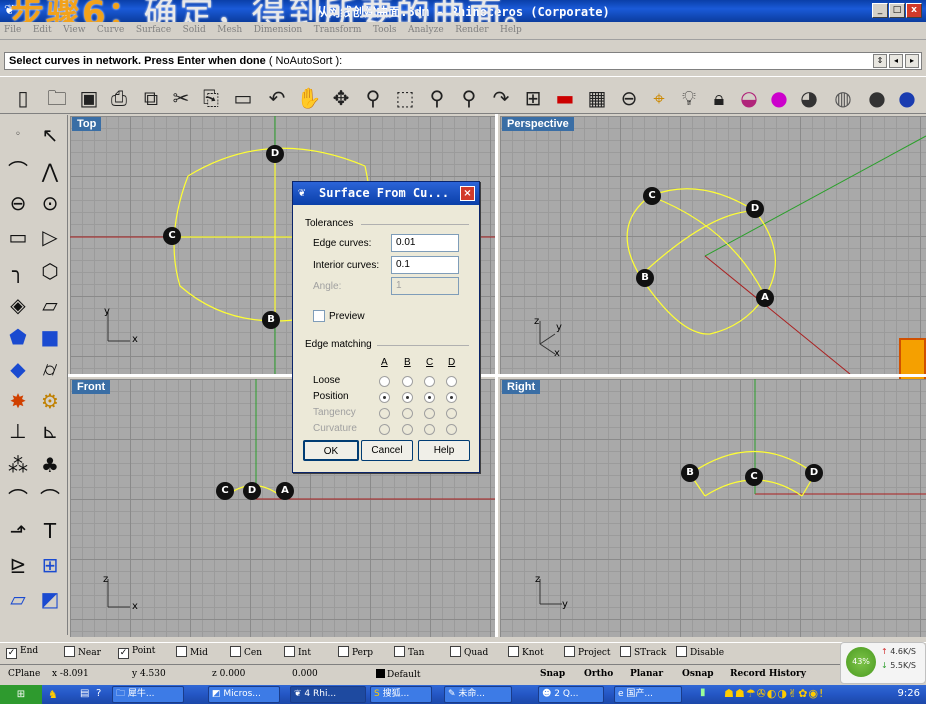 This screenshot has width=926, height=704. What do you see at coordinates (749, 98) in the screenshot?
I see `shade-icon: ◒` at bounding box center [749, 98].